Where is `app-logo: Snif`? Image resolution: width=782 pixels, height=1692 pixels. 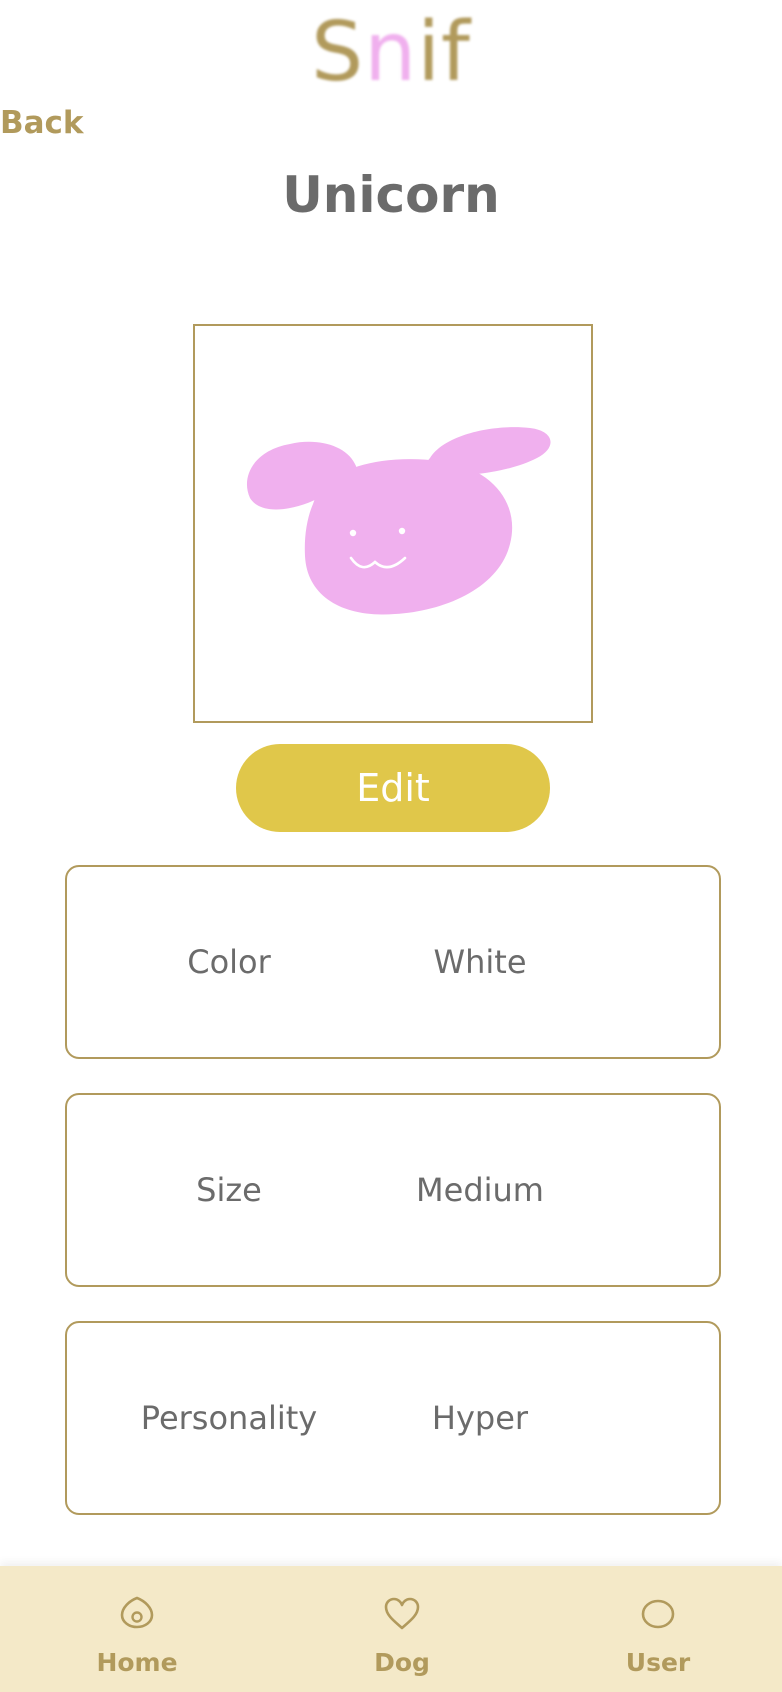 app-logo: Snif is located at coordinates (391, 53).